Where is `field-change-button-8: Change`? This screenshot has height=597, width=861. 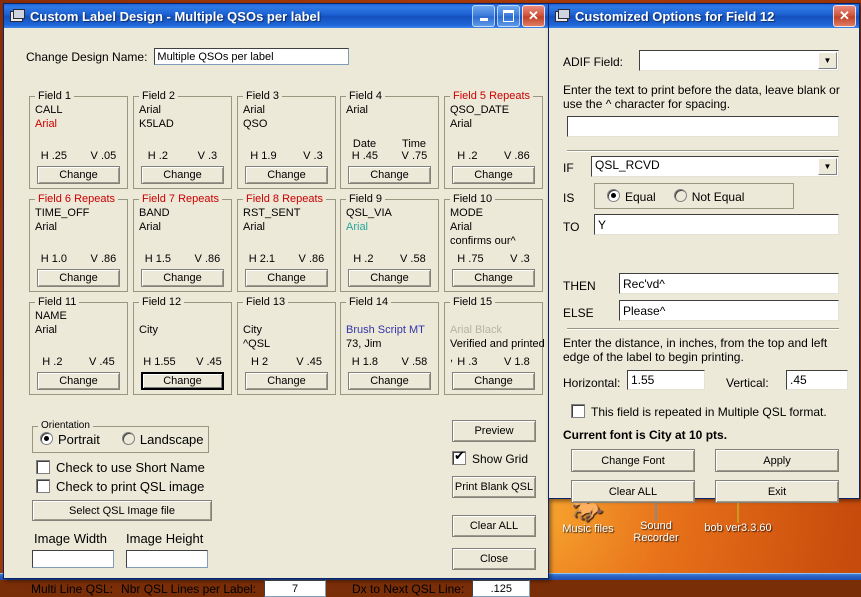
field-change-button-8: Change is located at coordinates (286, 278).